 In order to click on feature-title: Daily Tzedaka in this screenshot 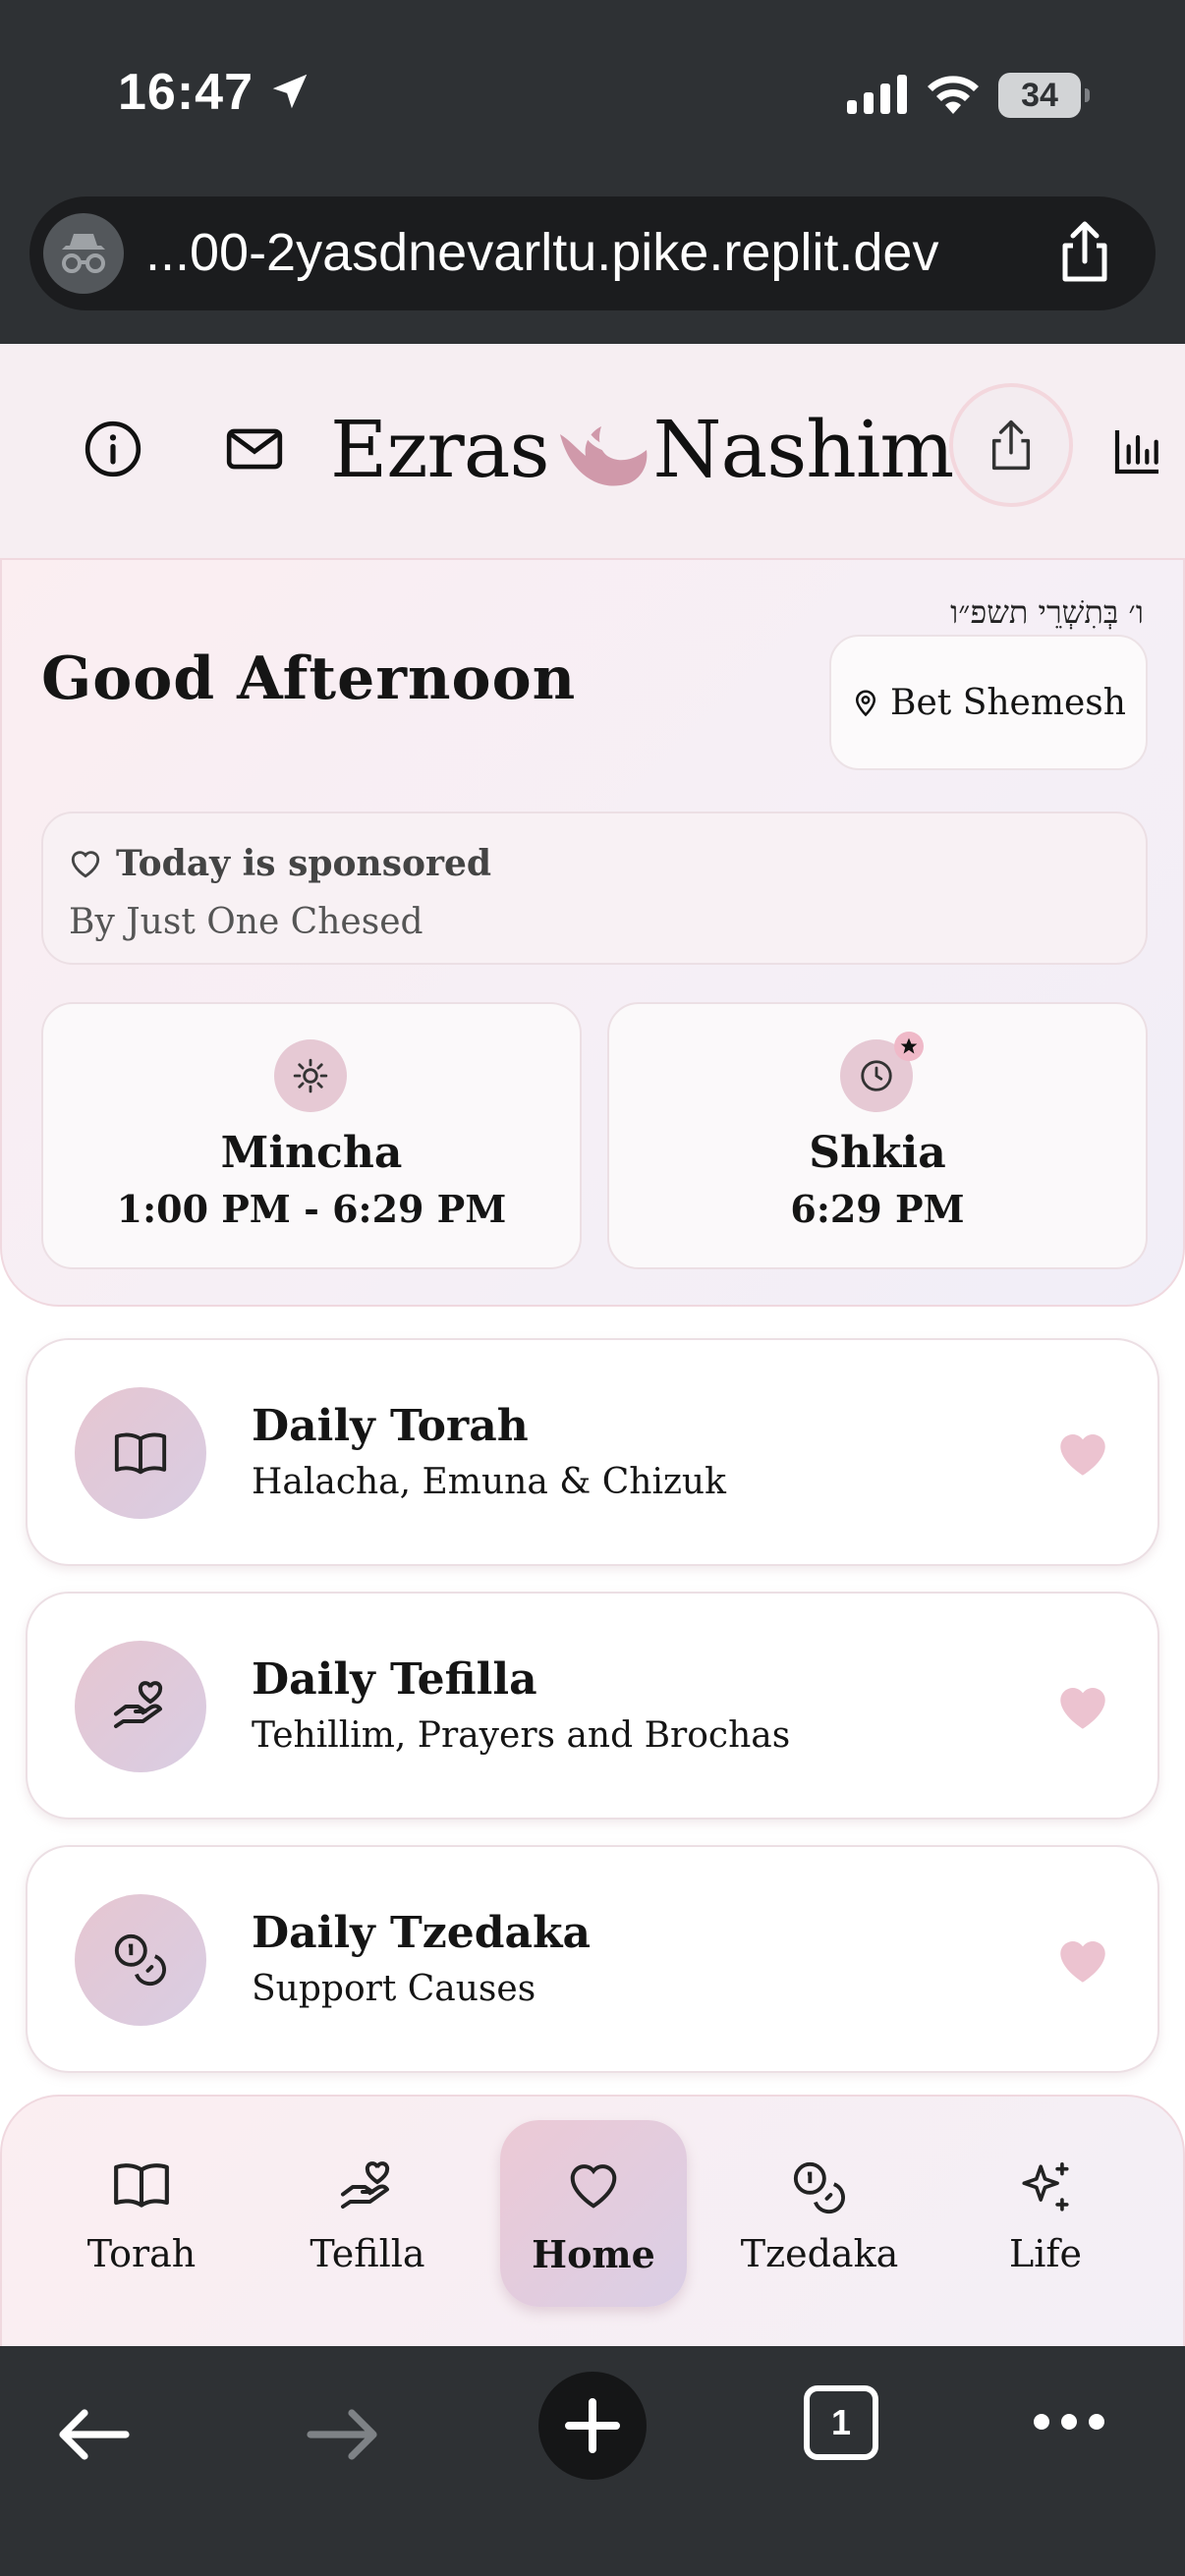, I will do `click(422, 1933)`.